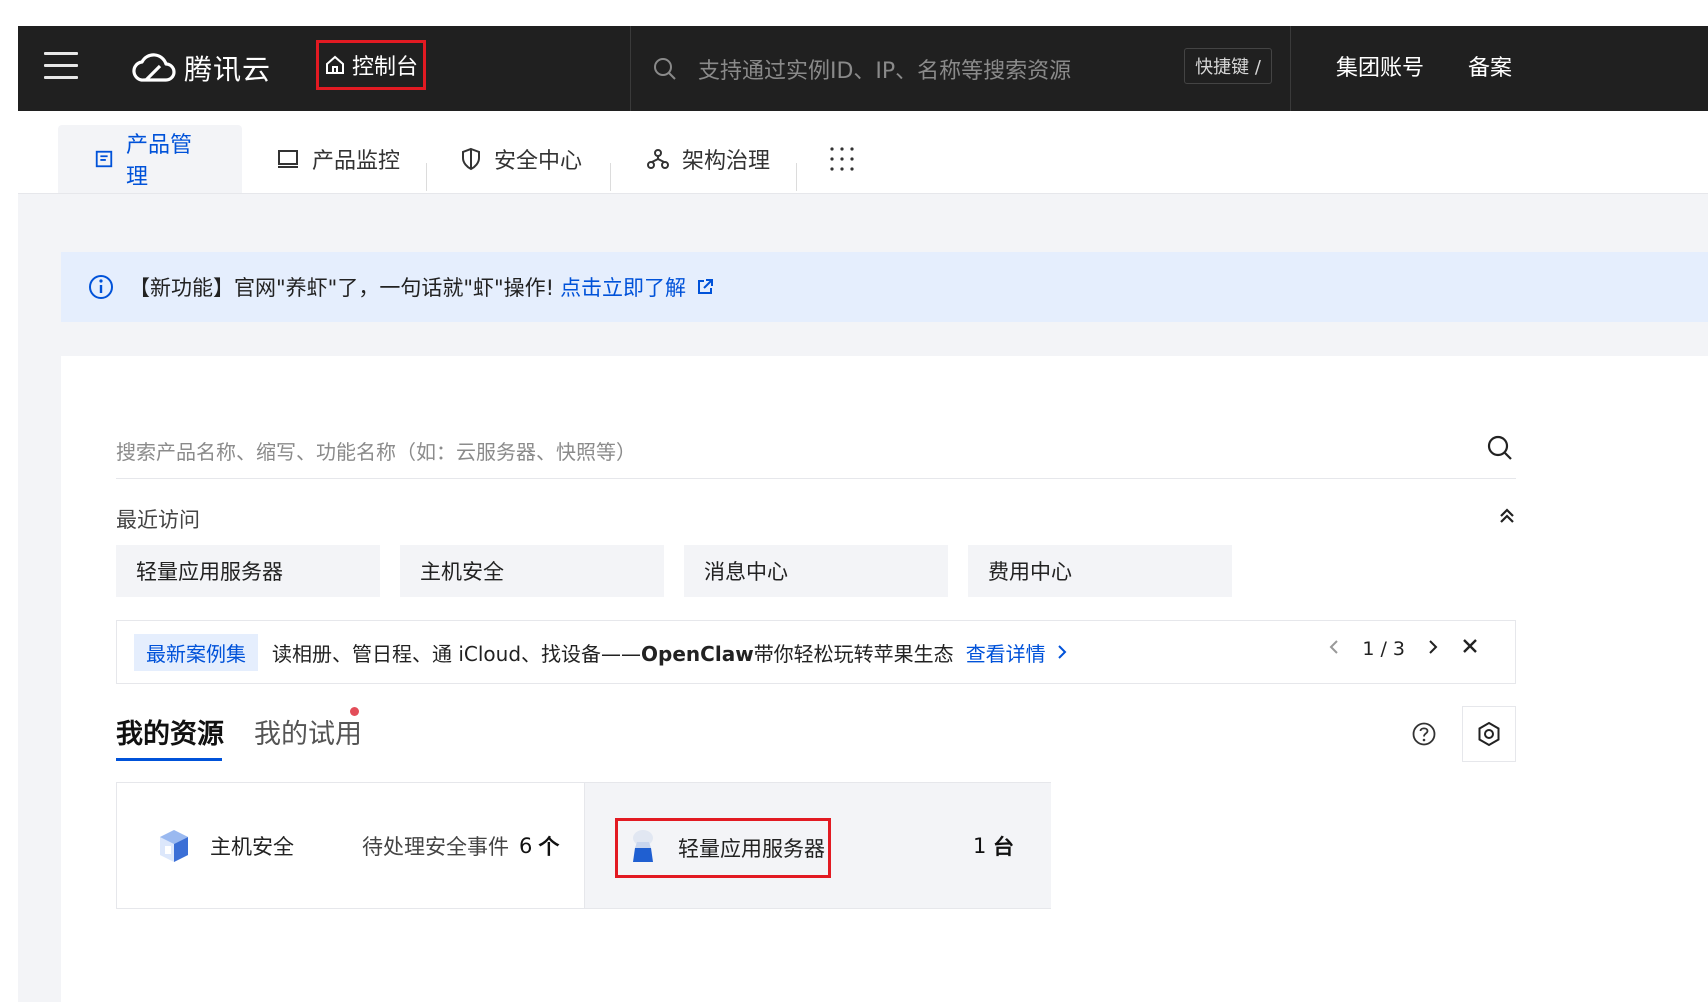 This screenshot has width=1708, height=1002. Describe the element at coordinates (154, 67) in the screenshot. I see `cloud-logo-icon` at that location.